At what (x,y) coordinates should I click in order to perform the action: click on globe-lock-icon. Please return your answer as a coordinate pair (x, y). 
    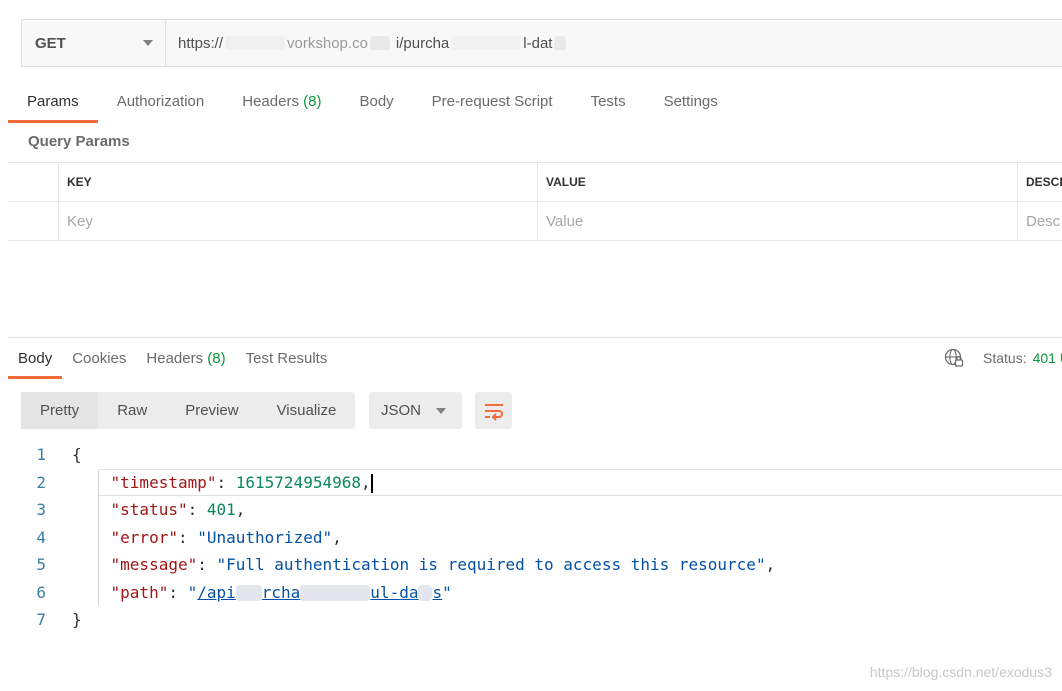
    Looking at the image, I should click on (954, 358).